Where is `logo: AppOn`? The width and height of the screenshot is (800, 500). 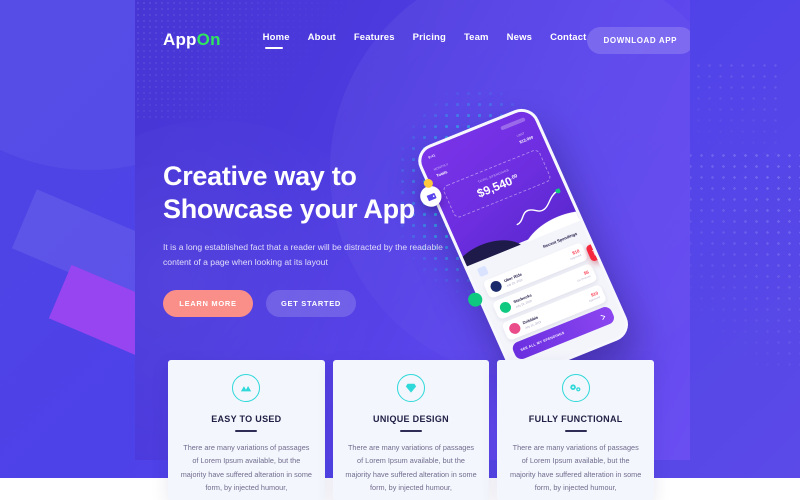 logo: AppOn is located at coordinates (192, 40).